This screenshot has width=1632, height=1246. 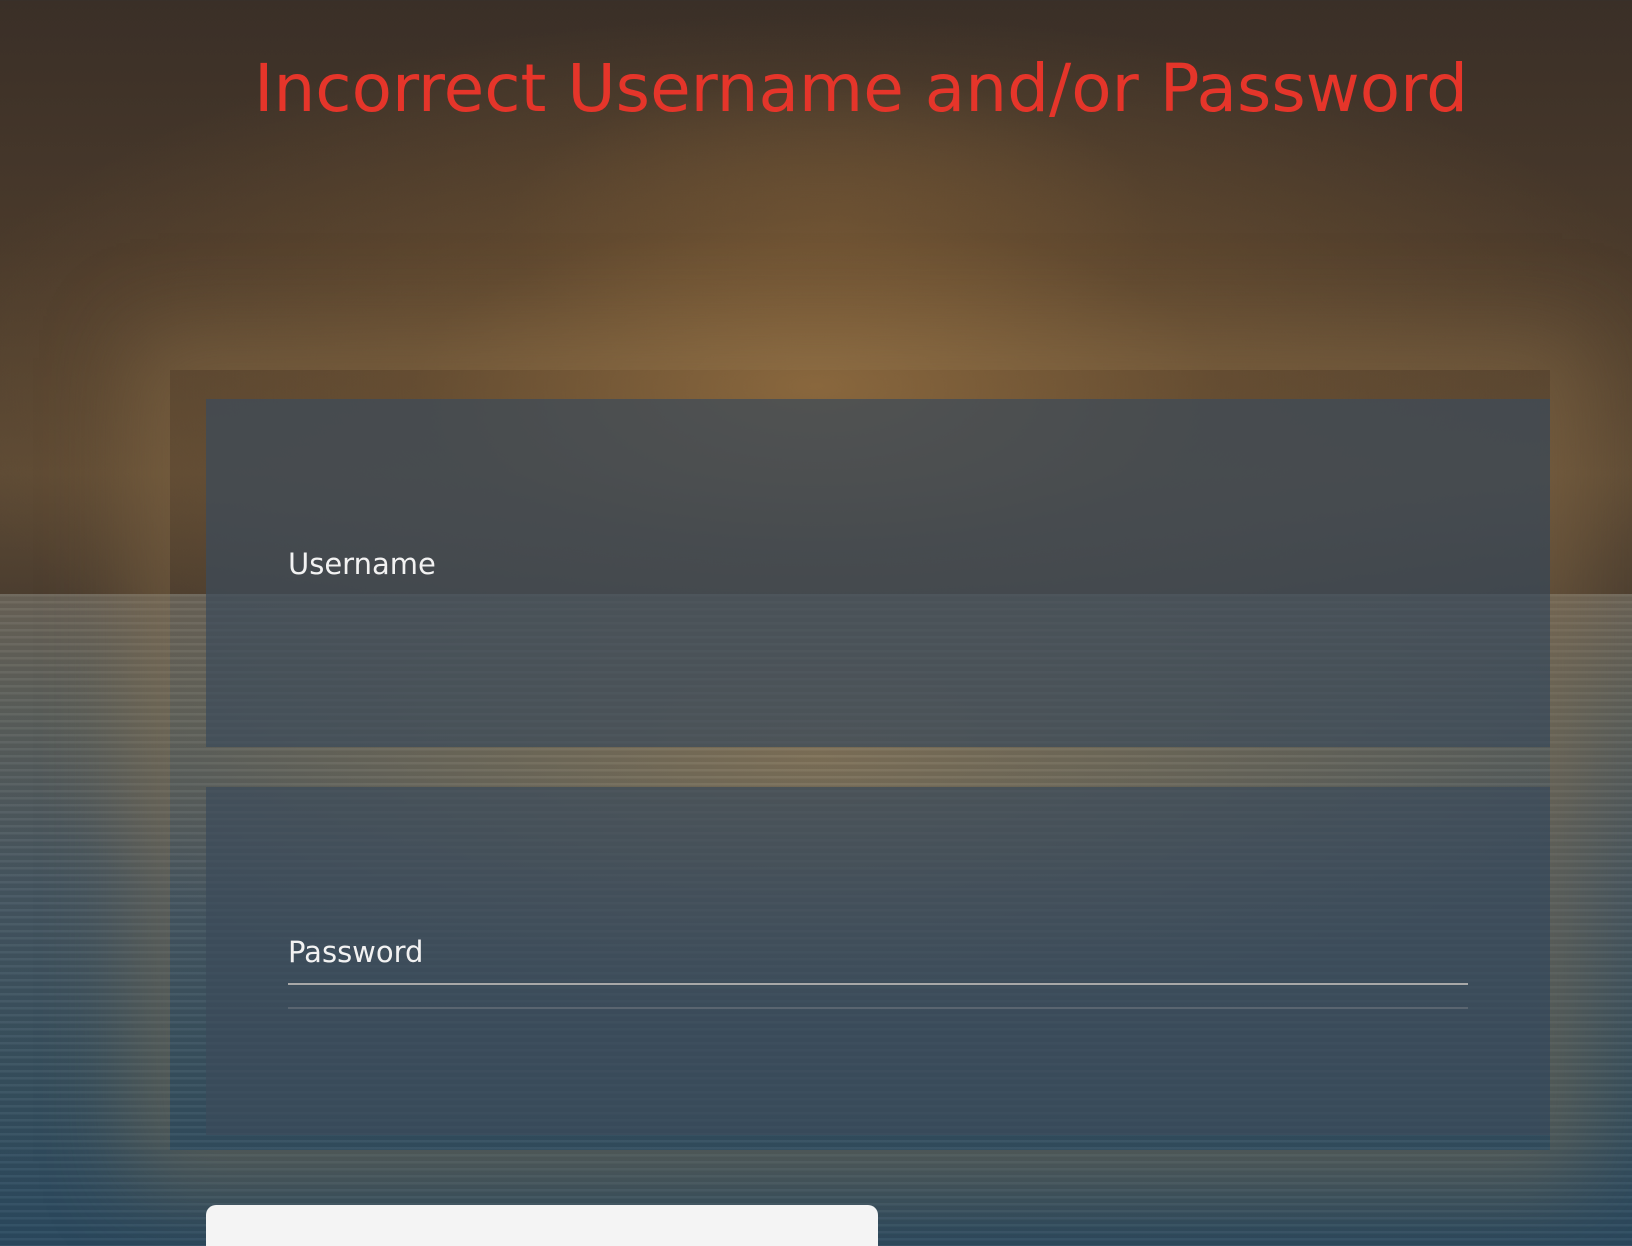 What do you see at coordinates (861, 88) in the screenshot?
I see `error-message: Incorrect Username and/or Password` at bounding box center [861, 88].